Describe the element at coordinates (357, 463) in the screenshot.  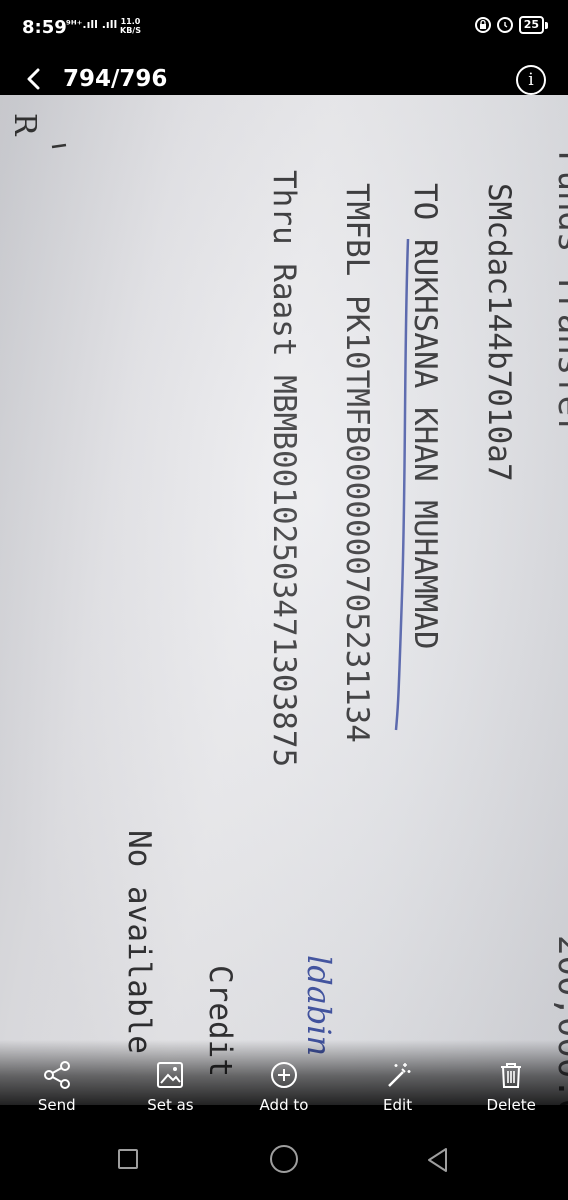
I see `receipt-line: TMFBL PK10TMFB0000000705231134` at that location.